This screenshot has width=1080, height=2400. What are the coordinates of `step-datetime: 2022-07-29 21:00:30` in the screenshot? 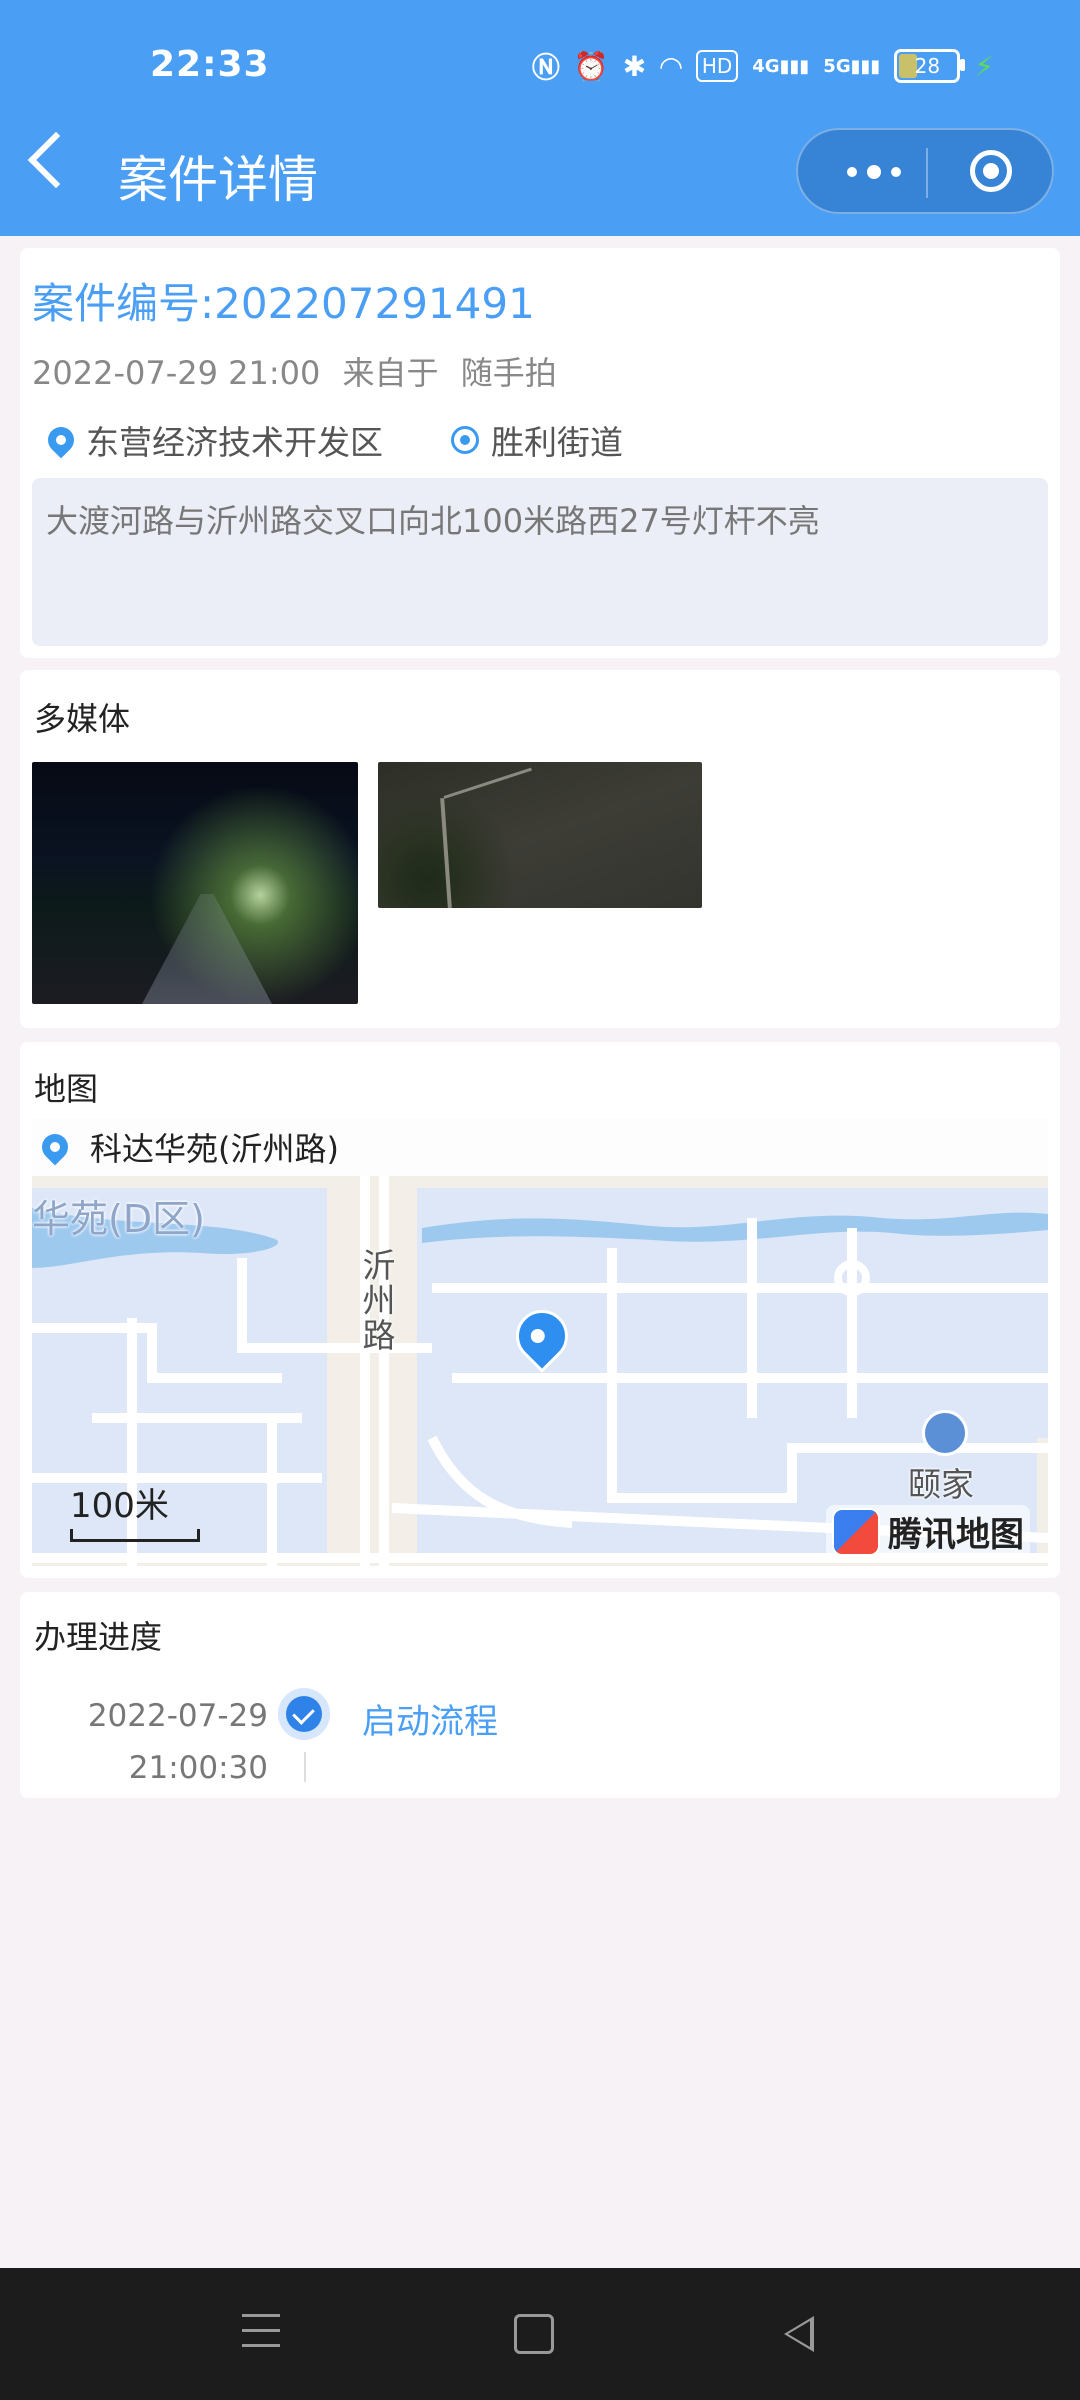 It's located at (176, 1742).